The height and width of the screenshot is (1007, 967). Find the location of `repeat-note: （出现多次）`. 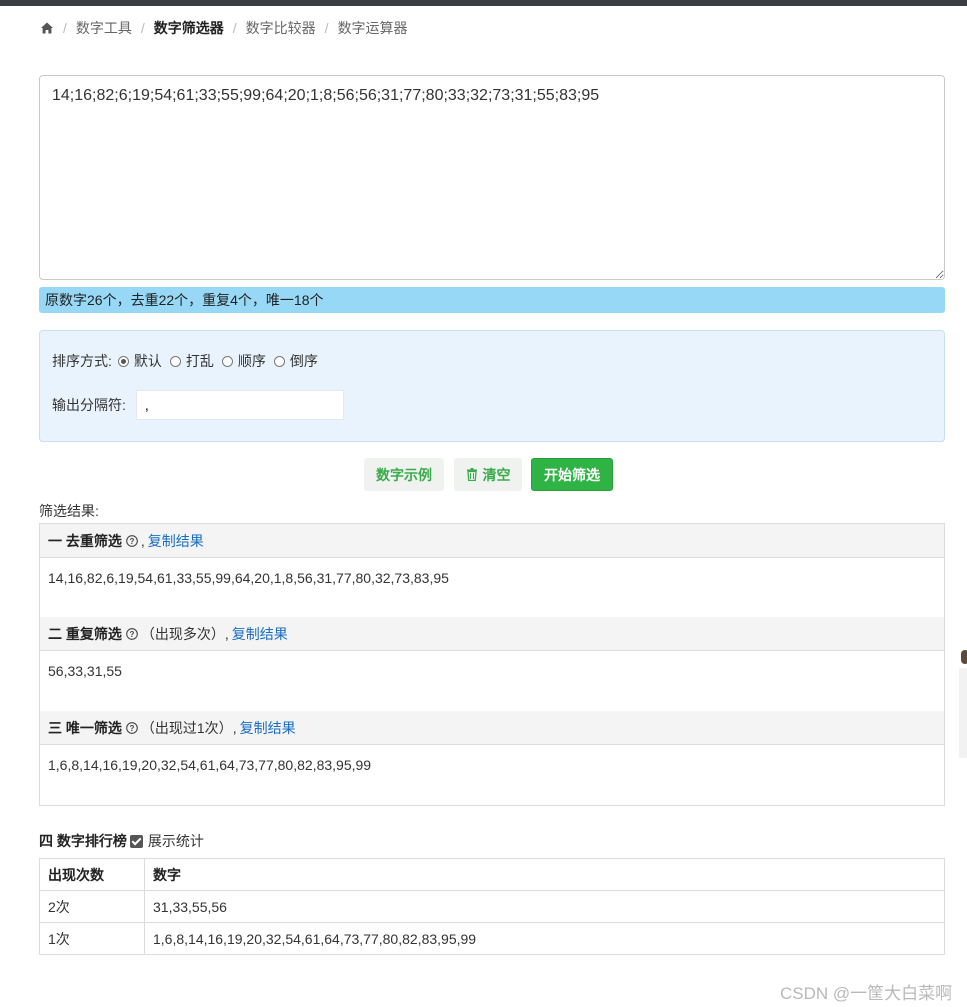

repeat-note: （出现多次） is located at coordinates (182, 633).